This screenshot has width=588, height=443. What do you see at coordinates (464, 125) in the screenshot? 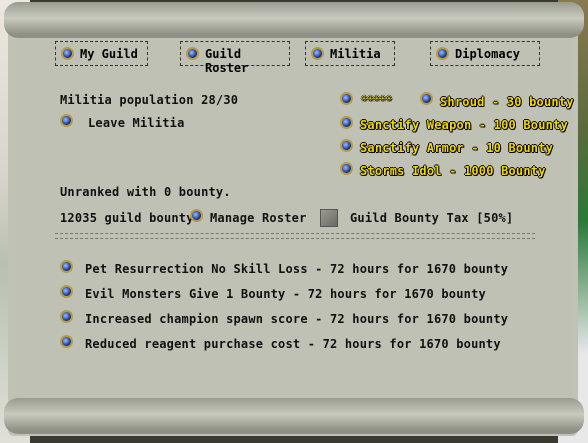
I see `reward-label: Sanctify Weapon - 100 Bounty` at bounding box center [464, 125].